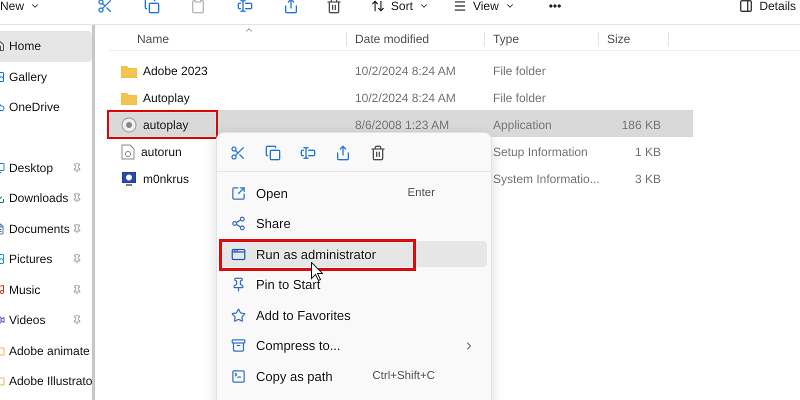 This screenshot has height=400, width=800. Describe the element at coordinates (25, 46) in the screenshot. I see `sidebar-item: Home` at that location.